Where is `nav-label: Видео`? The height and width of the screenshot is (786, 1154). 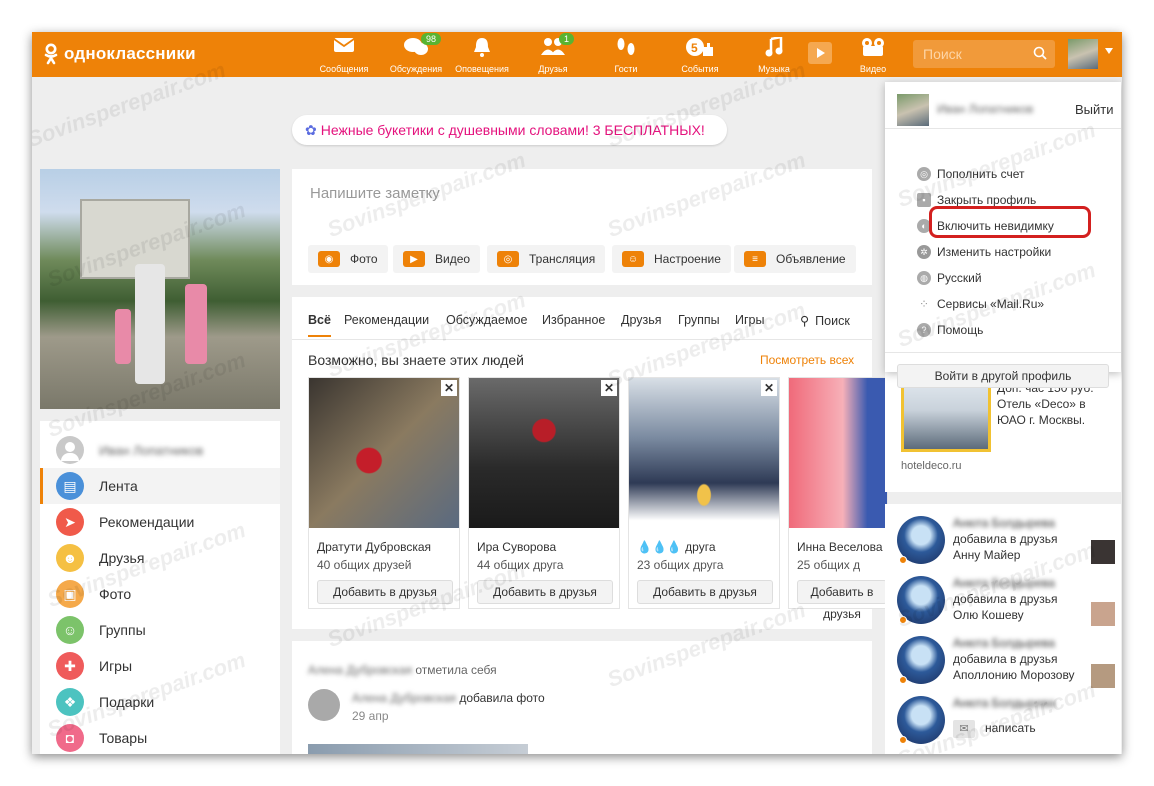
nav-label: Видео is located at coordinates (873, 69).